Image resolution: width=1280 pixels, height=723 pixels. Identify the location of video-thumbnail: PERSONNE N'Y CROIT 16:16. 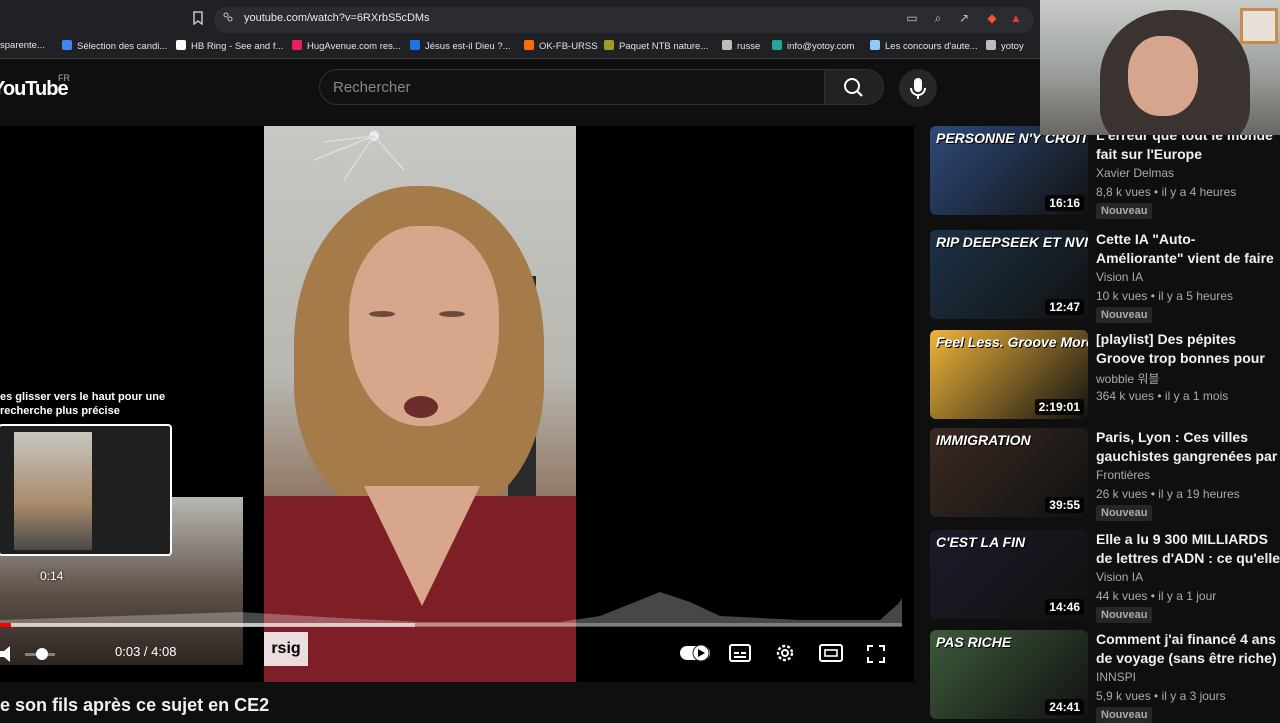
(1009, 170).